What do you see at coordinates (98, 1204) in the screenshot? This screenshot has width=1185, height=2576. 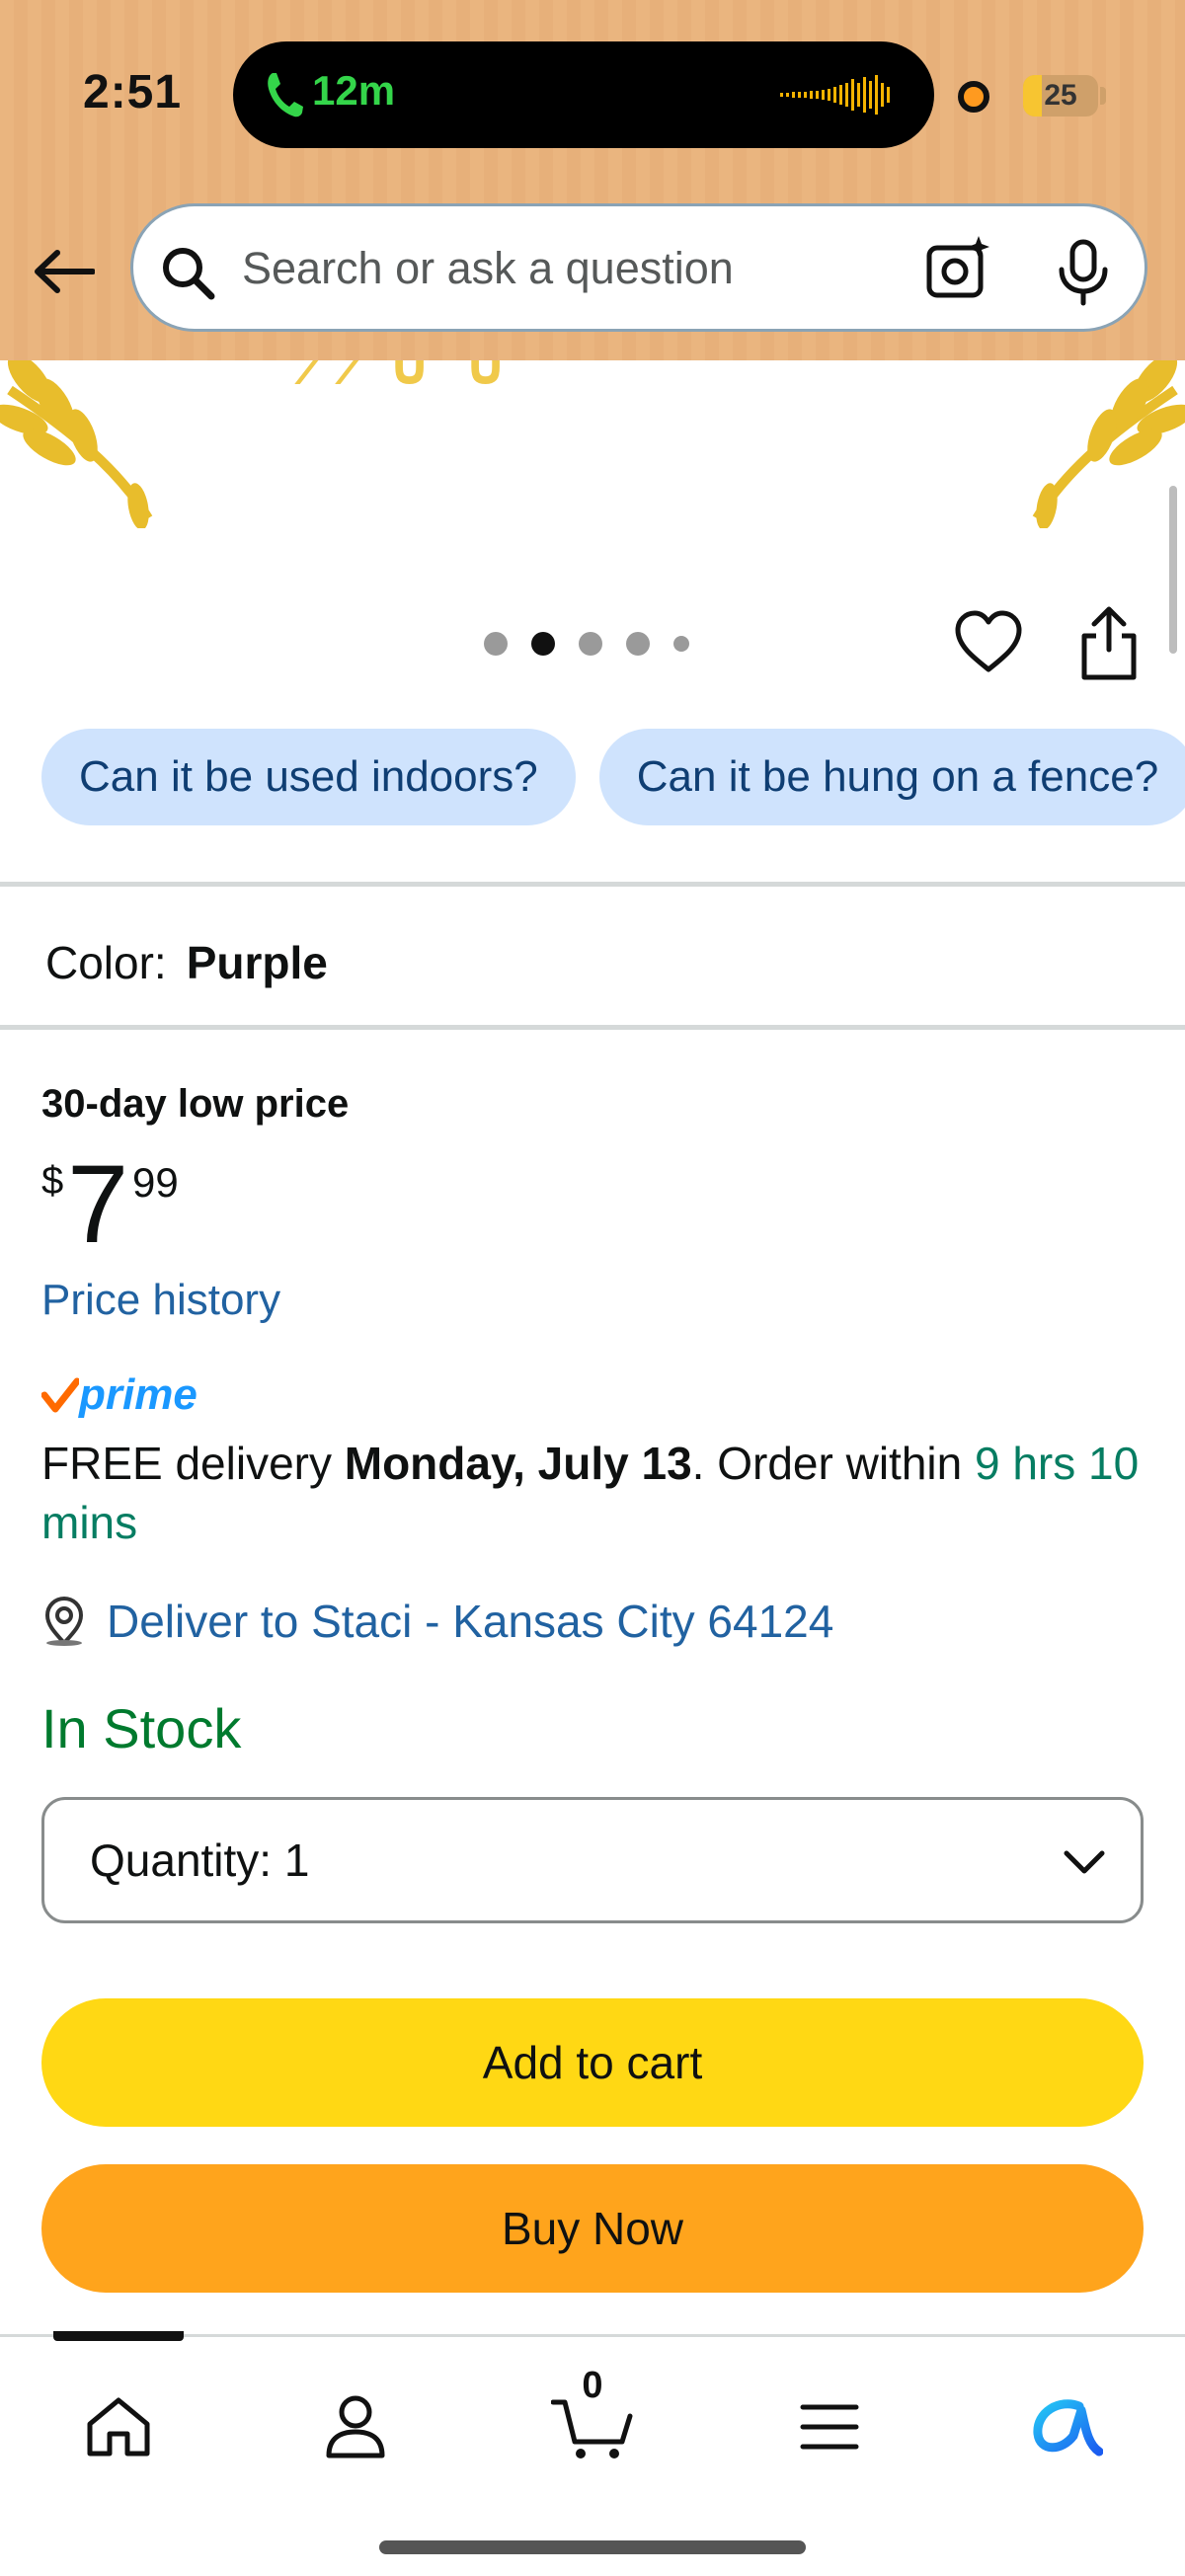 I see `price-whole: 7` at bounding box center [98, 1204].